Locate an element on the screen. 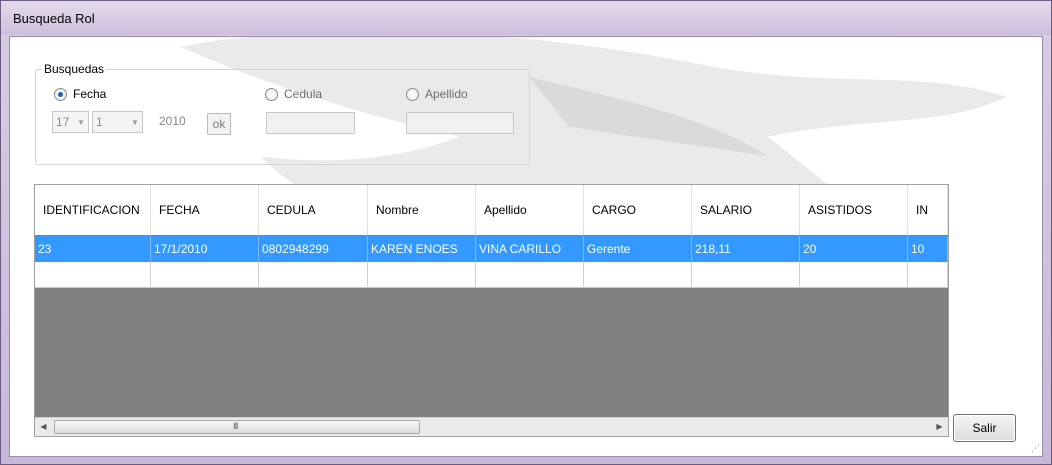 This screenshot has height=465, width=1052. day-combo: 17 ▼ is located at coordinates (70, 122).